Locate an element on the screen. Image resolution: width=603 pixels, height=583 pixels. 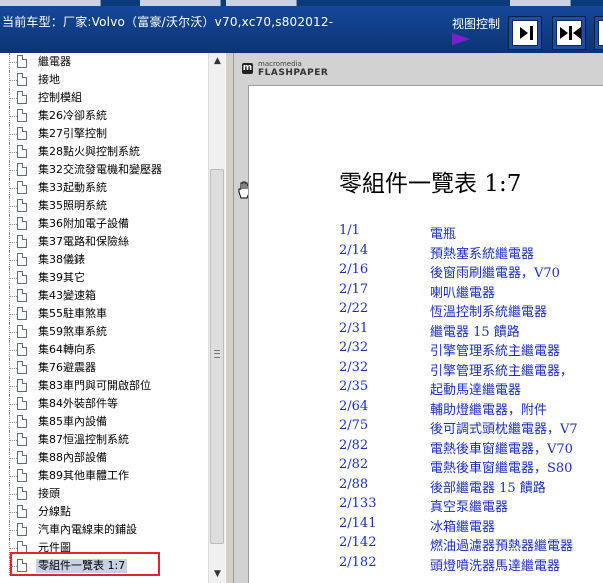
view-fit-button is located at coordinates (569, 33).